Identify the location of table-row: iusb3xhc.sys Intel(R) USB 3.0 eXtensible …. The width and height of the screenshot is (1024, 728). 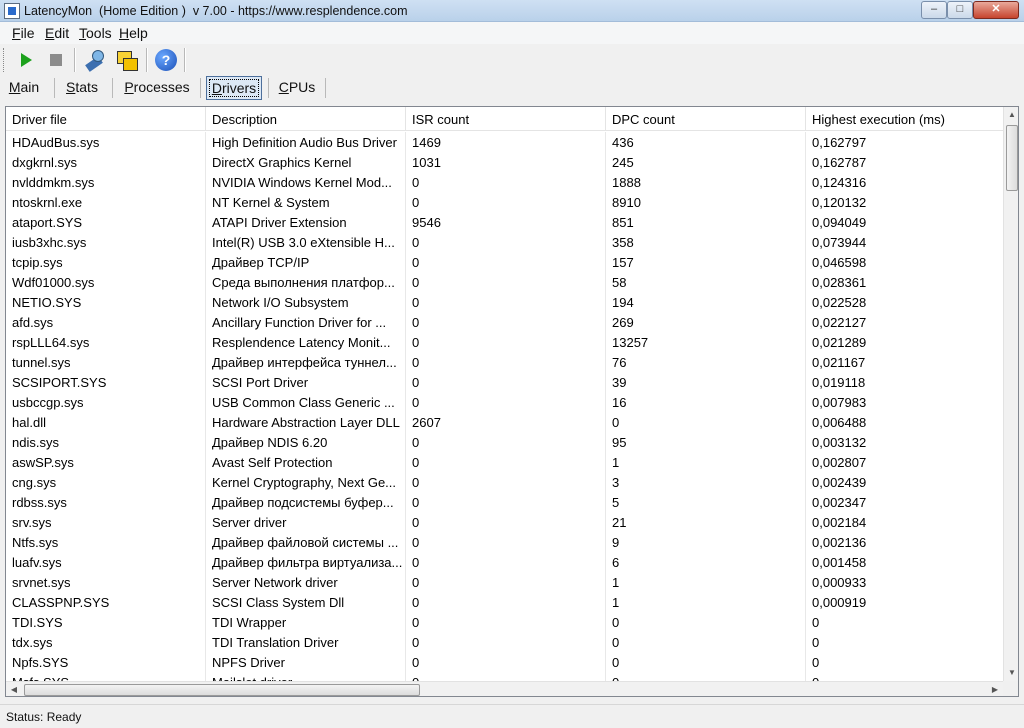
(504, 242).